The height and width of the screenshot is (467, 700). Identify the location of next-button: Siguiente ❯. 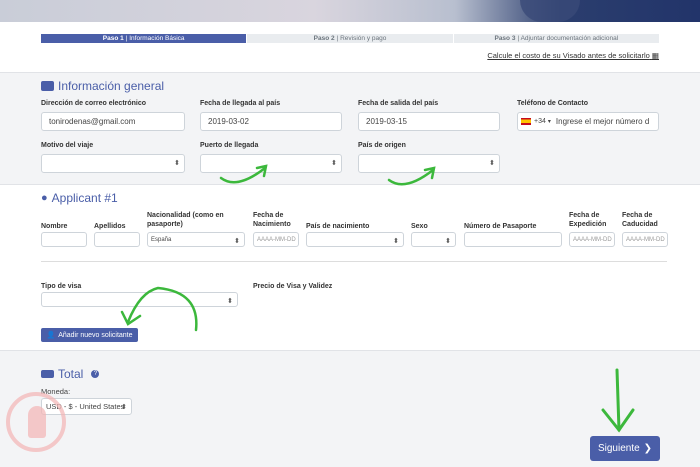
(625, 448).